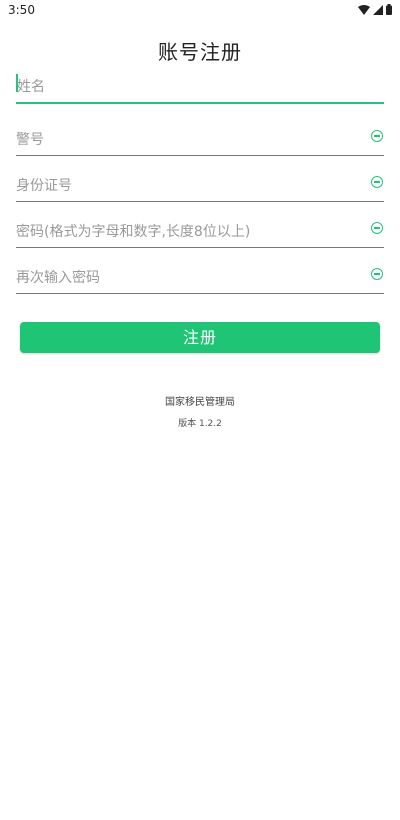  I want to click on wifi-icon, so click(364, 9).